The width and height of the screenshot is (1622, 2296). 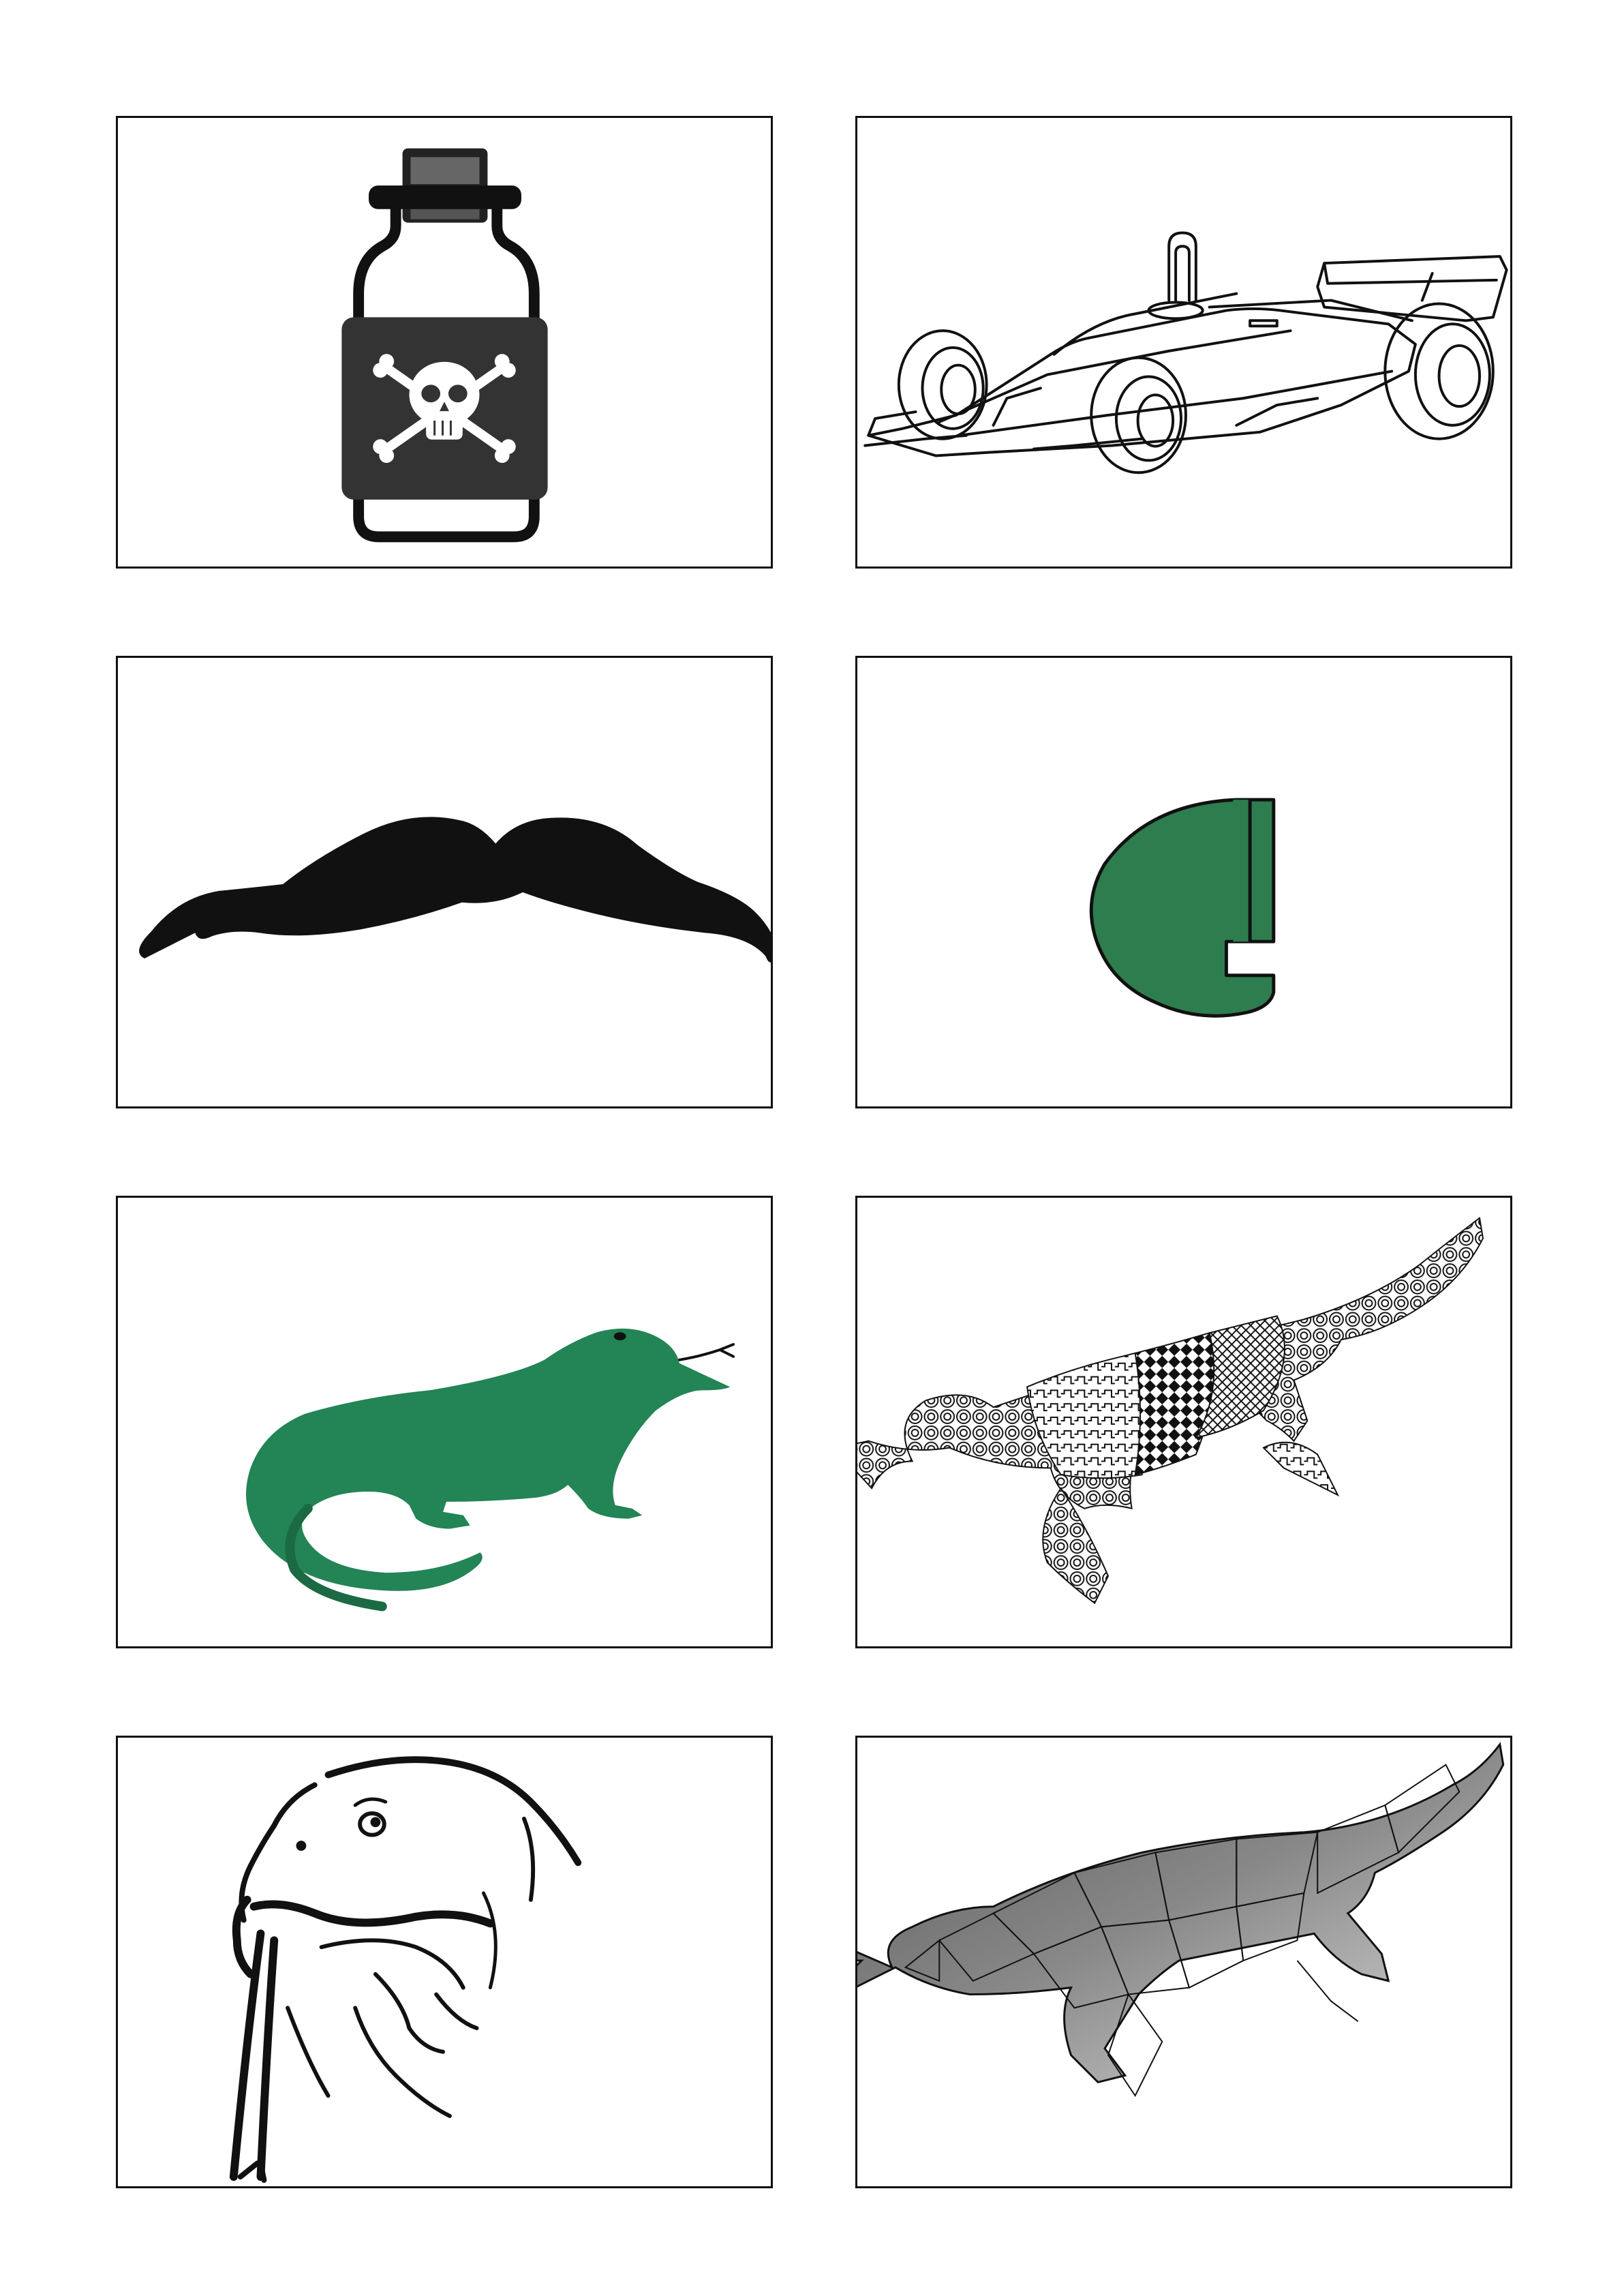 I want to click on letter-g-fragment-icon, so click(x=1182, y=908).